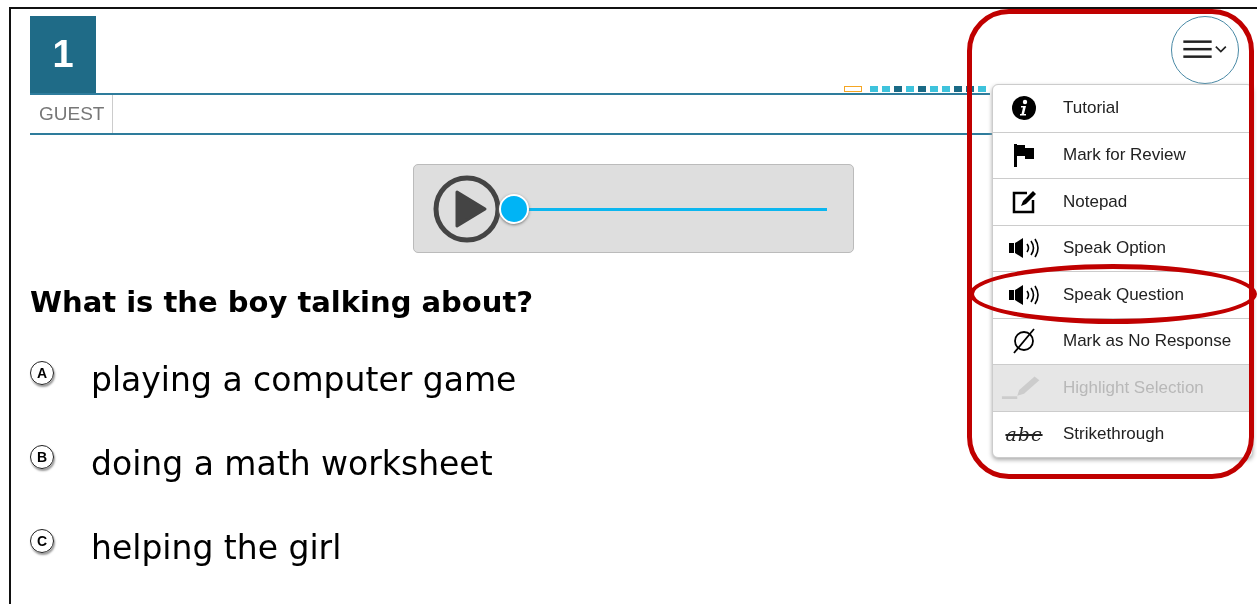 The width and height of the screenshot is (1257, 604). What do you see at coordinates (1122, 201) in the screenshot?
I see `menu-item: Notepad` at bounding box center [1122, 201].